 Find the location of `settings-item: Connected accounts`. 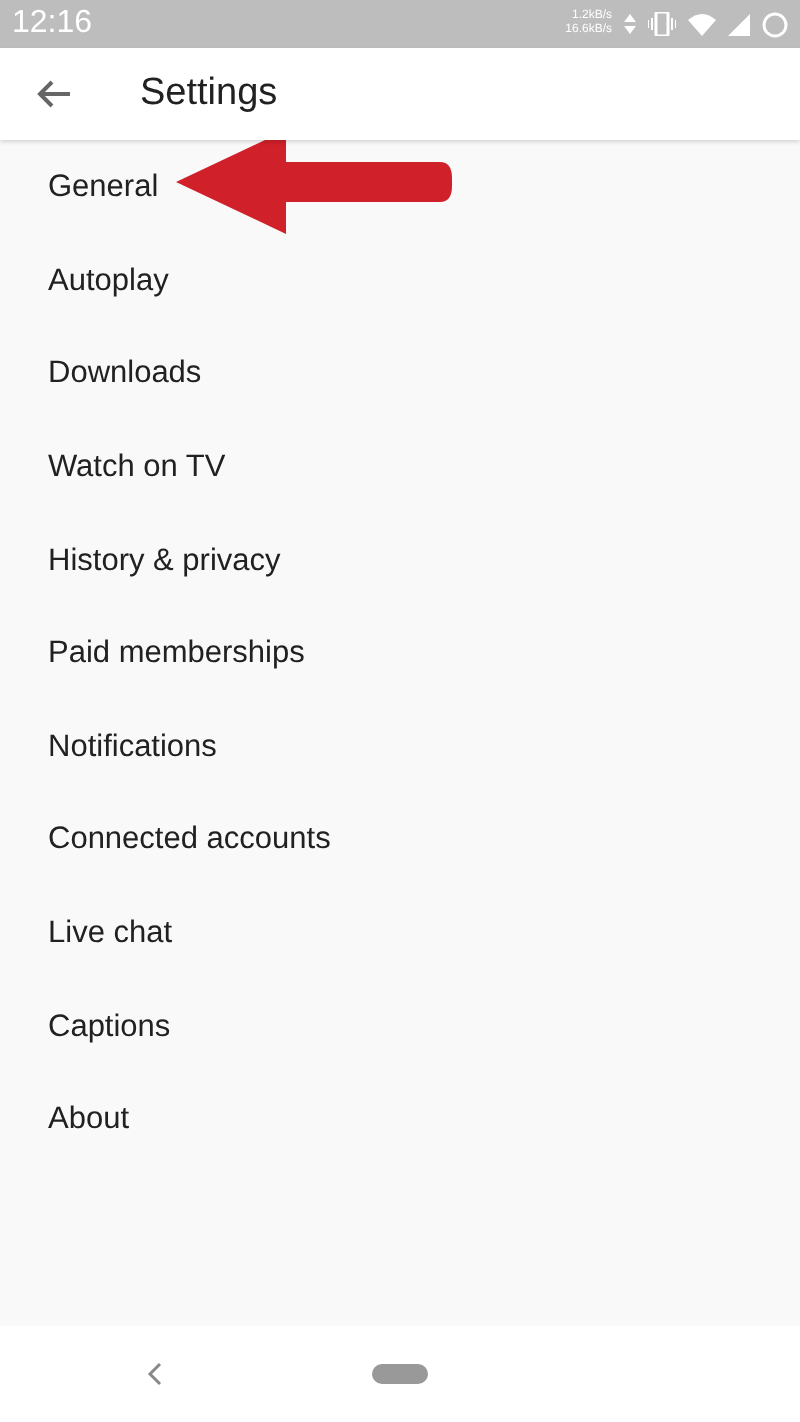

settings-item: Connected accounts is located at coordinates (400, 841).